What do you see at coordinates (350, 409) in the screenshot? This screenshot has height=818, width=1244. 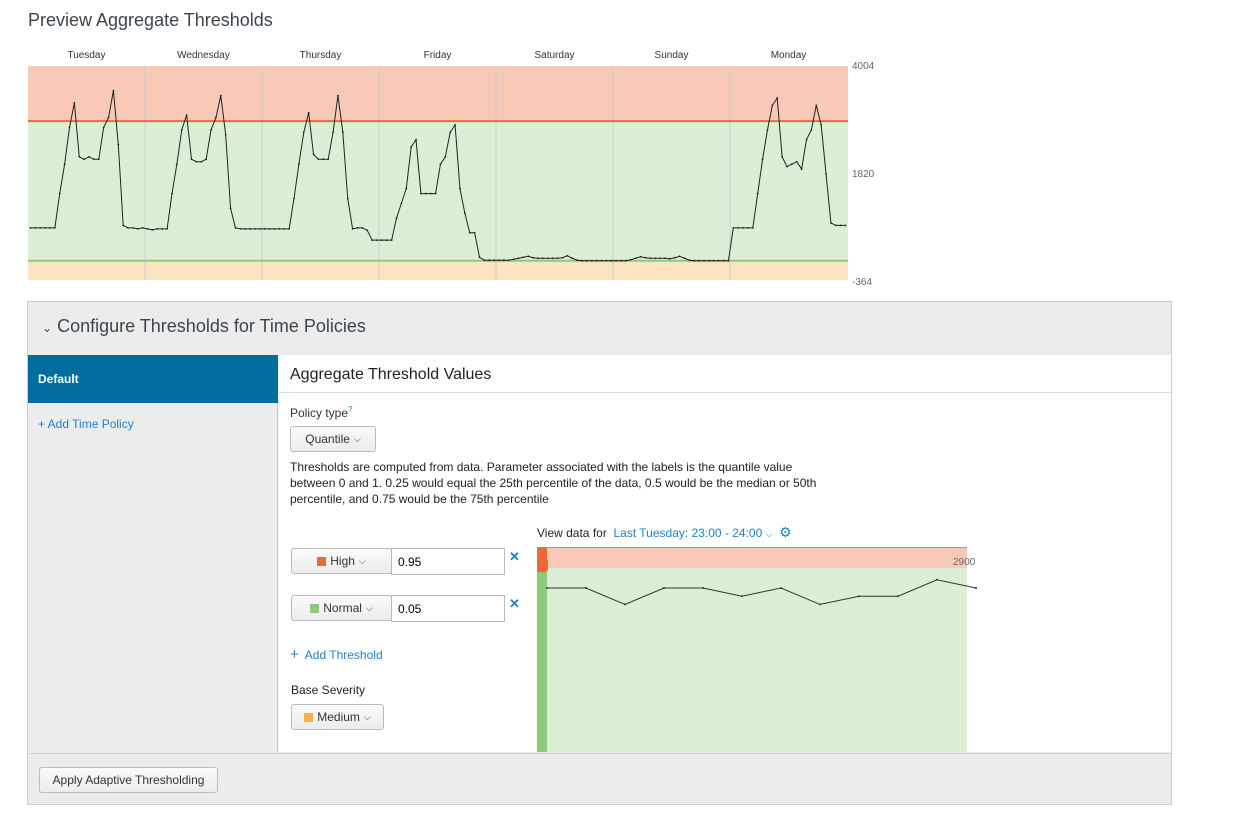 I see `help-icon: ?` at bounding box center [350, 409].